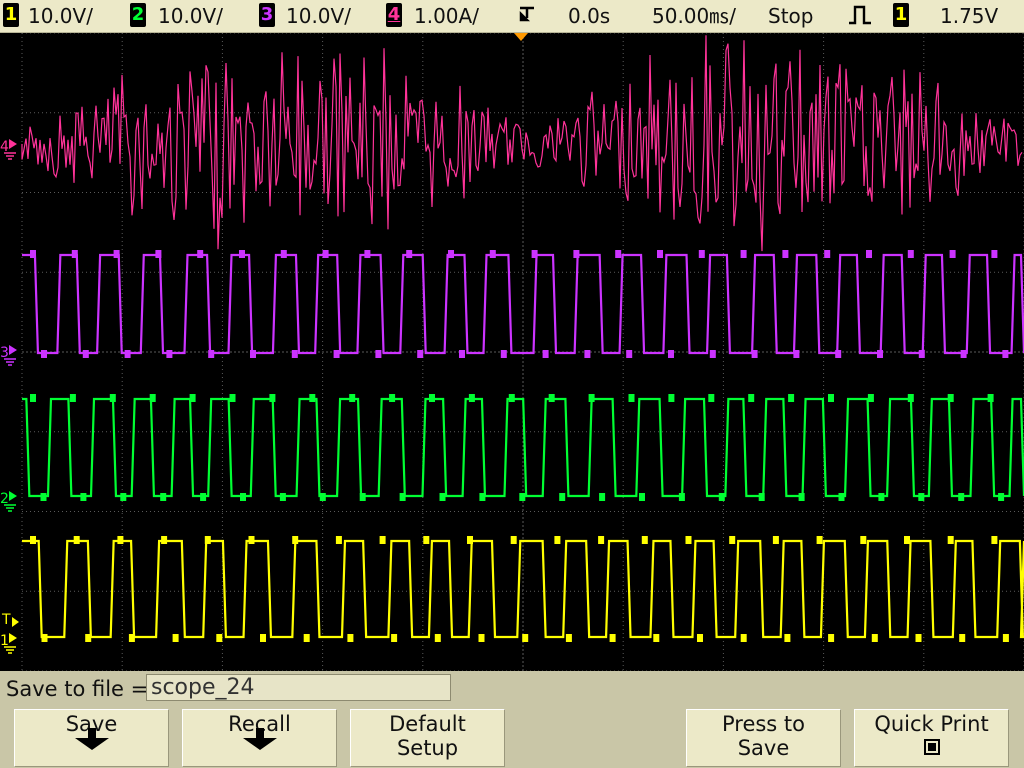 The height and width of the screenshot is (768, 1024). What do you see at coordinates (446, 16) in the screenshot?
I see `channel-4-scale: 1.00A/` at bounding box center [446, 16].